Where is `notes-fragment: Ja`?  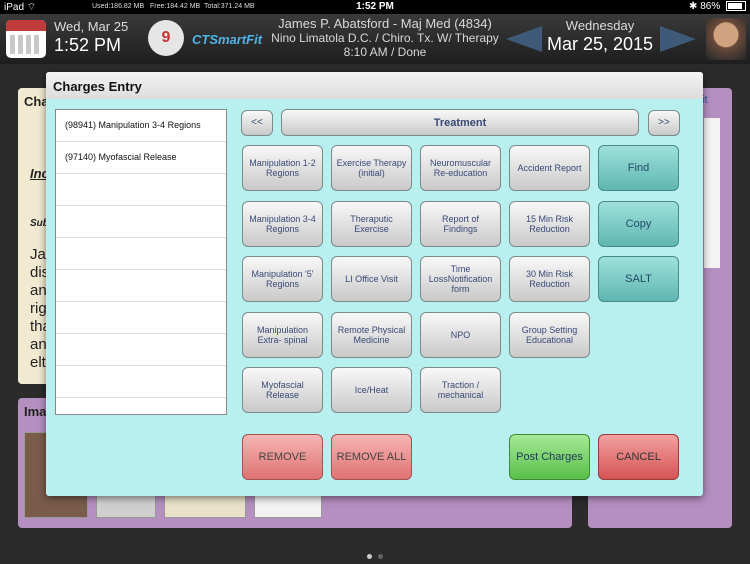 notes-fragment: Ja is located at coordinates (38, 254).